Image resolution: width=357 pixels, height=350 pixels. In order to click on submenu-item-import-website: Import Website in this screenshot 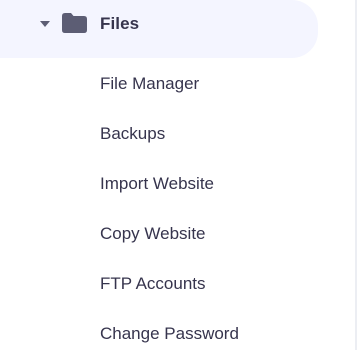, I will do `click(157, 184)`.